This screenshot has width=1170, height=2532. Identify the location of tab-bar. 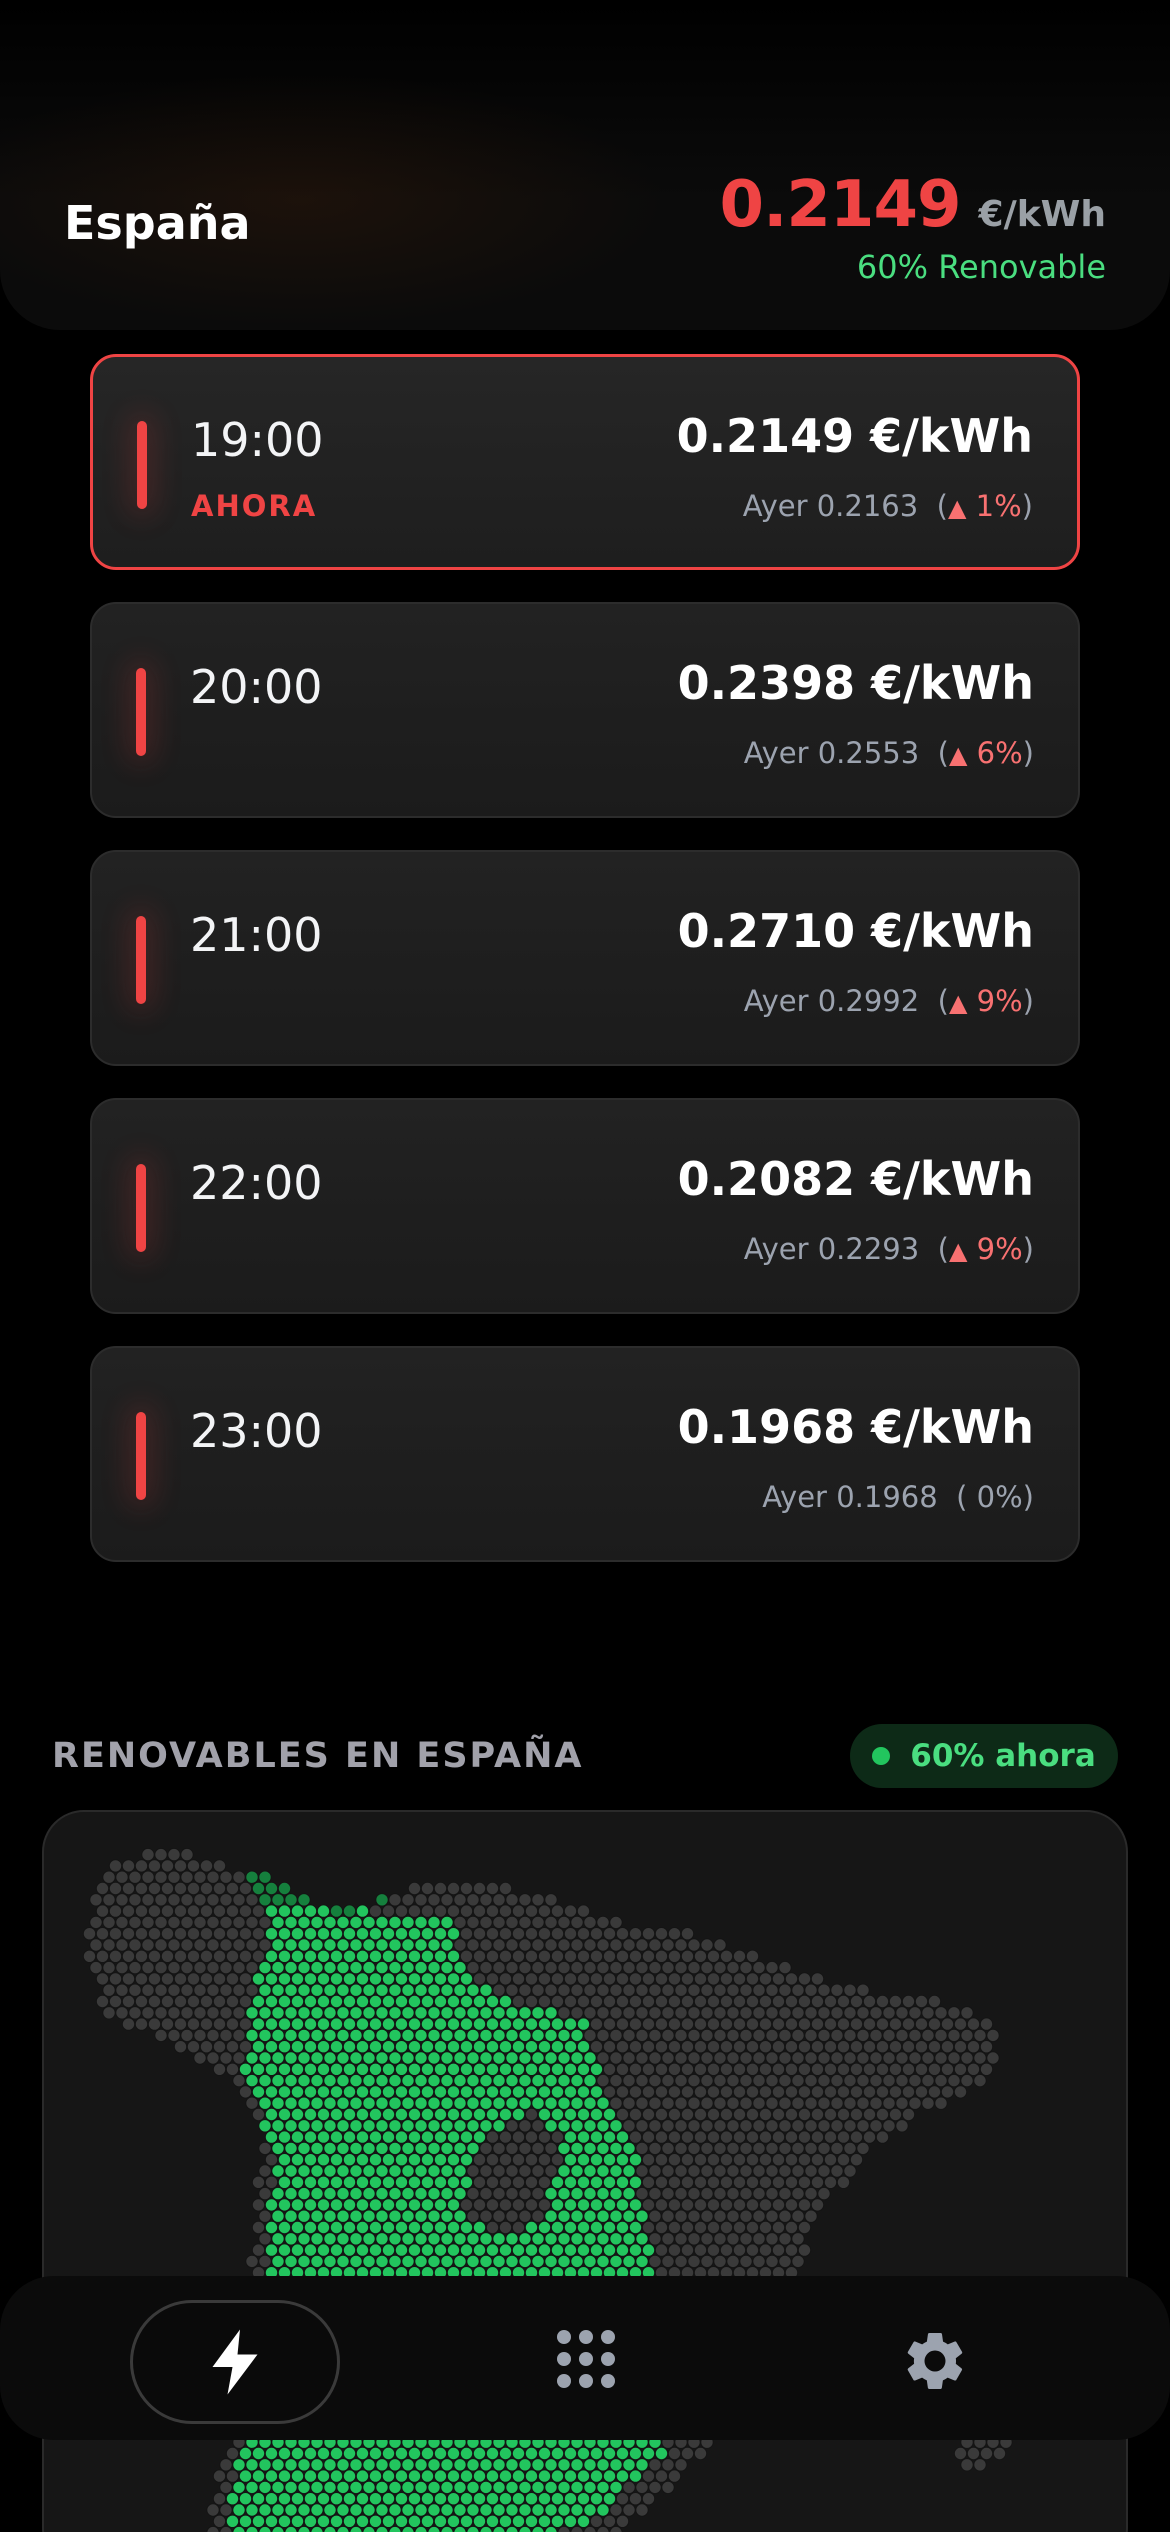
(585, 2358).